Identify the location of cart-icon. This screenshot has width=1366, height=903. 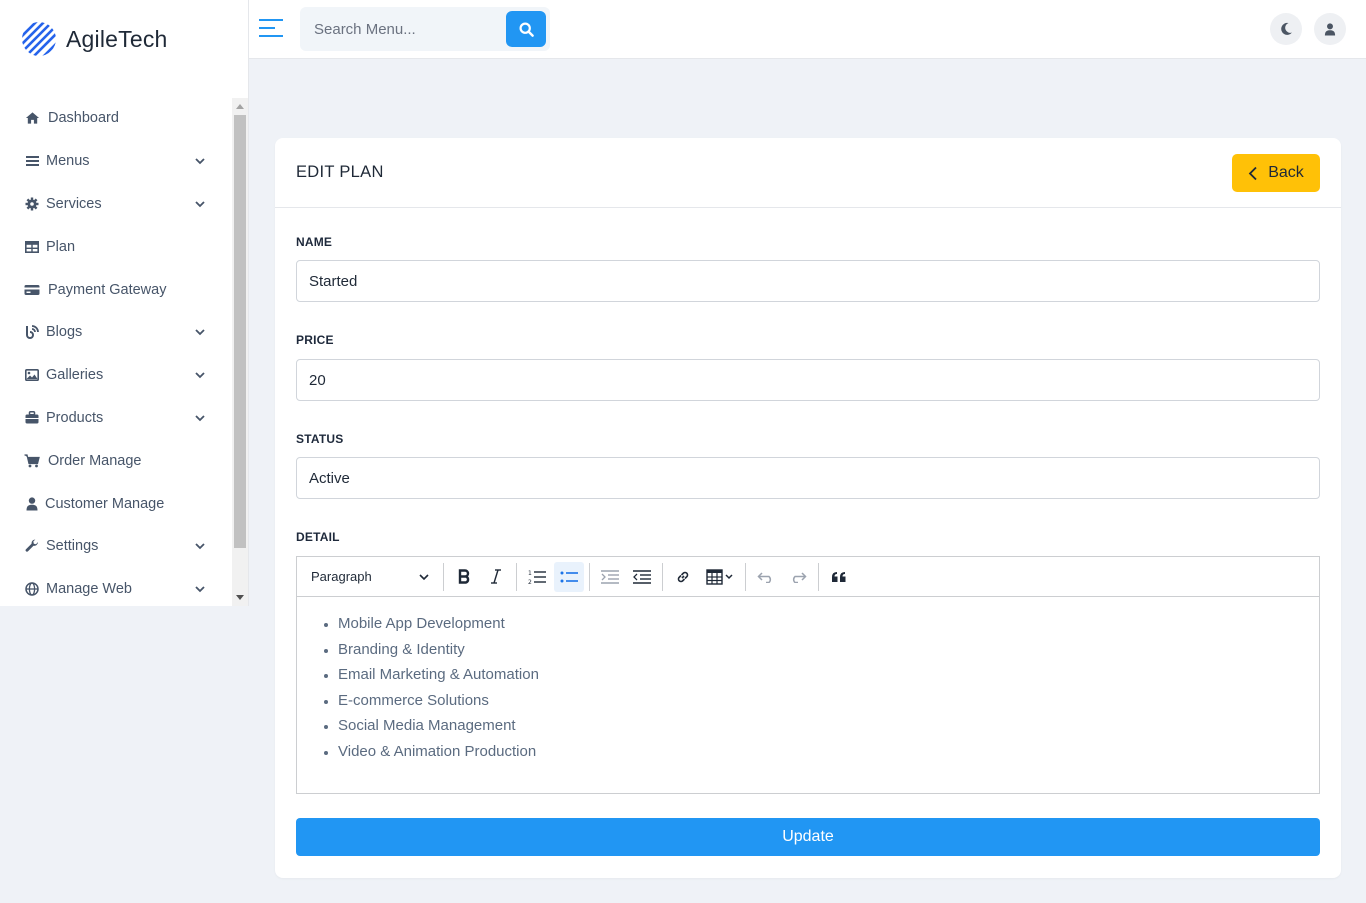
(32, 461).